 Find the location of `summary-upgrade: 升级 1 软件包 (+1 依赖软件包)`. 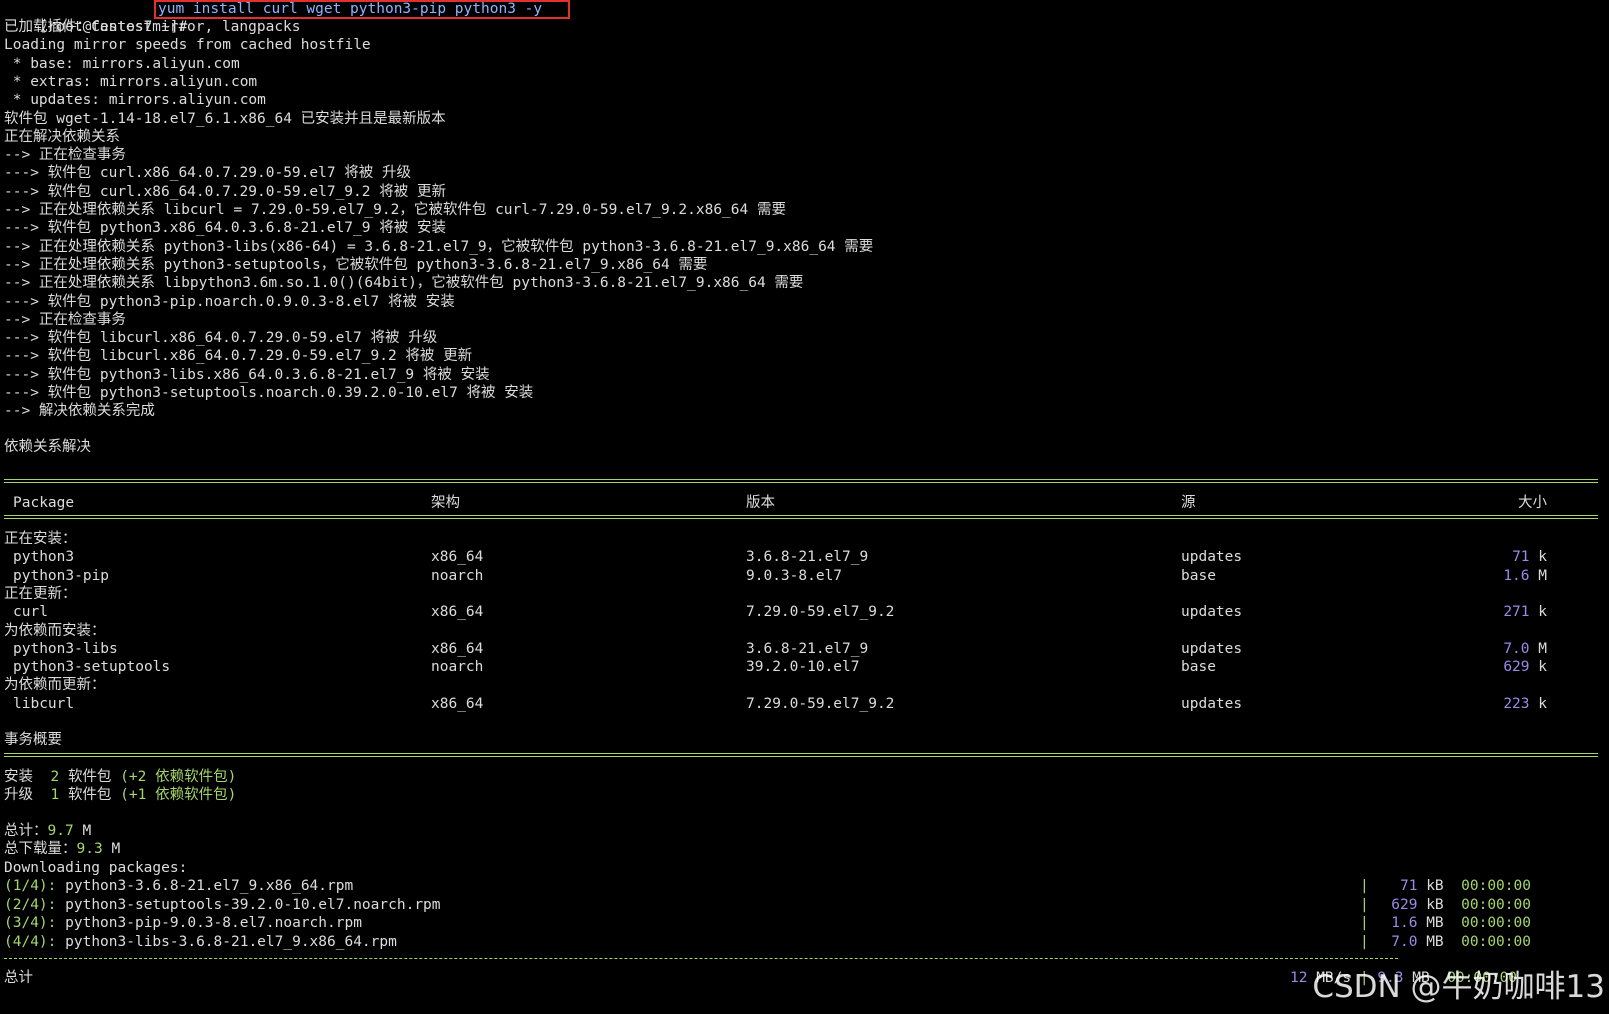

summary-upgrade: 升级 1 软件包 (+1 依赖软件包) is located at coordinates (120, 795).